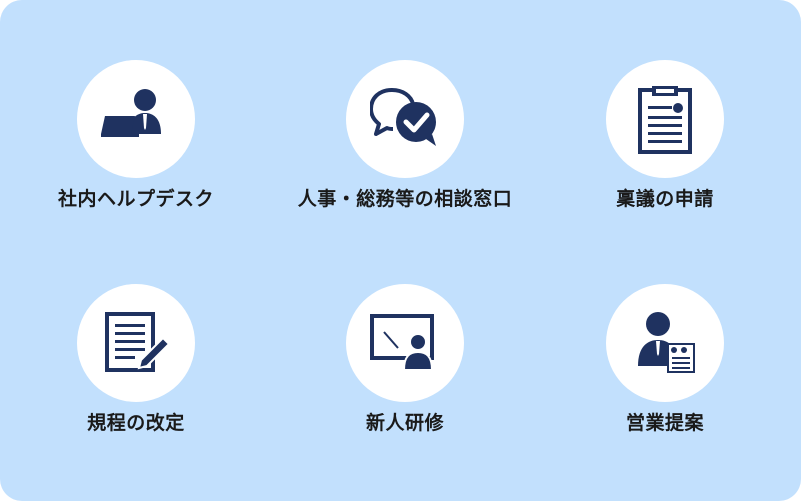 The height and width of the screenshot is (501, 801). I want to click on tile-helpdesk: 社内ヘルプデスク, so click(136, 150).